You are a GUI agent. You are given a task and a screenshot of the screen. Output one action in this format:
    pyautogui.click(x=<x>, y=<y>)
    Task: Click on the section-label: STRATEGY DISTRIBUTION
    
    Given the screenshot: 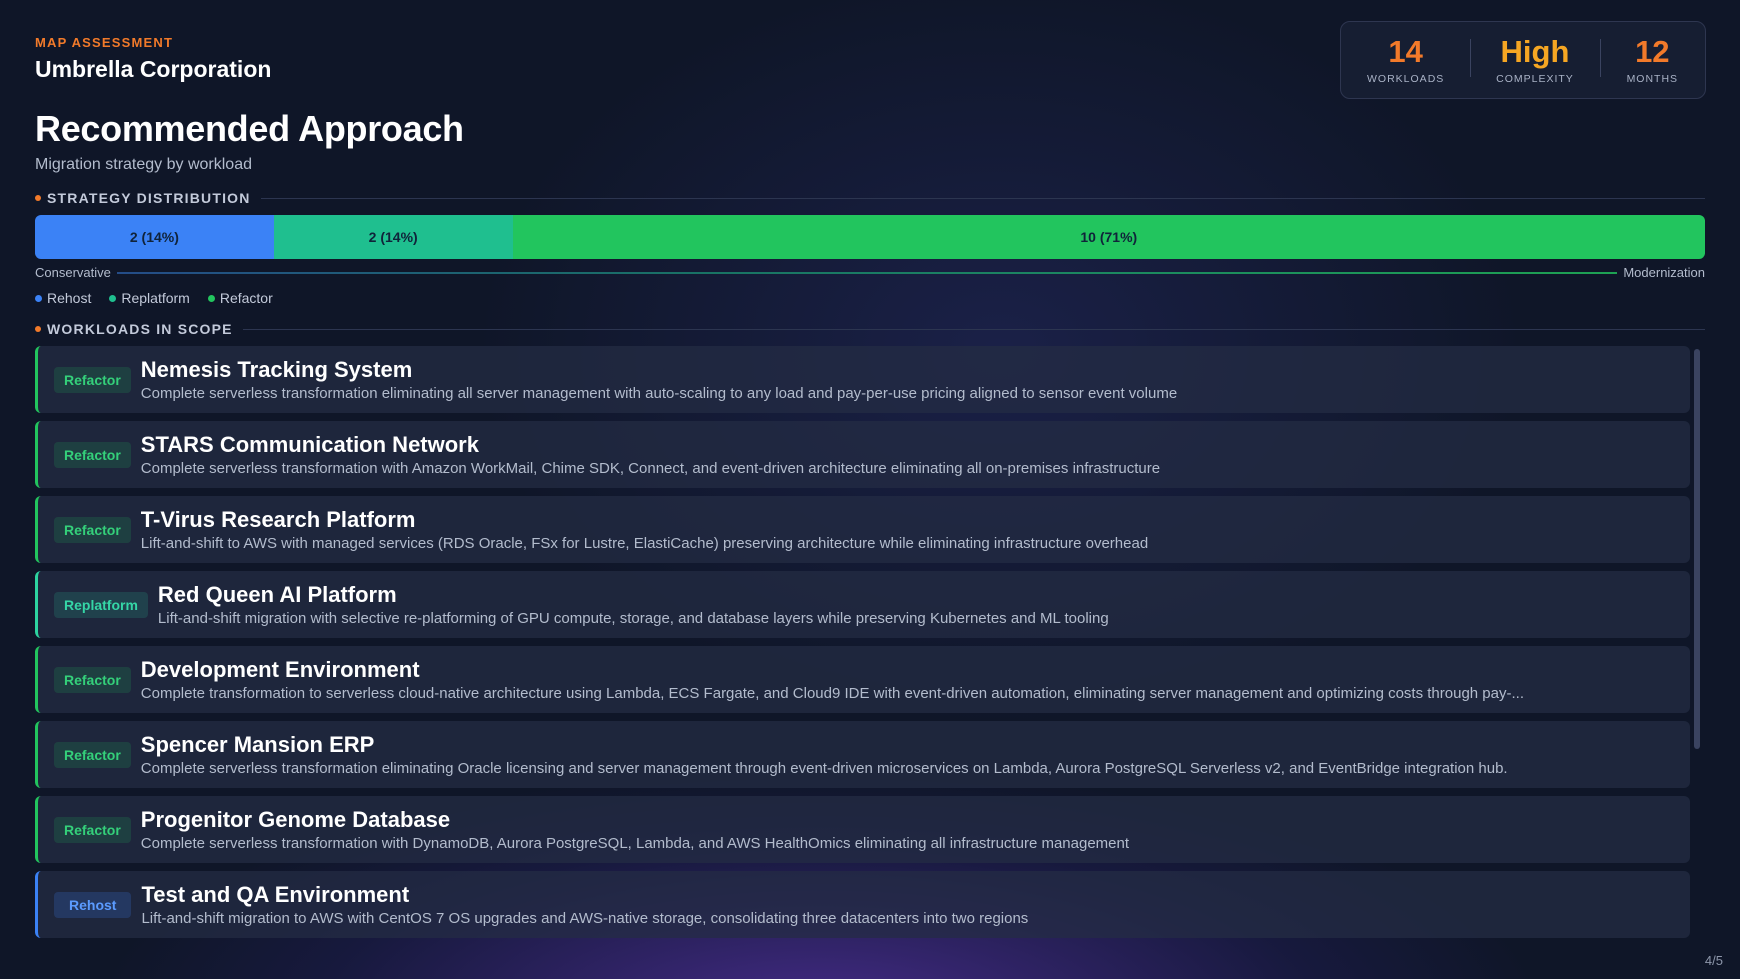 What is the action you would take?
    pyautogui.click(x=149, y=198)
    